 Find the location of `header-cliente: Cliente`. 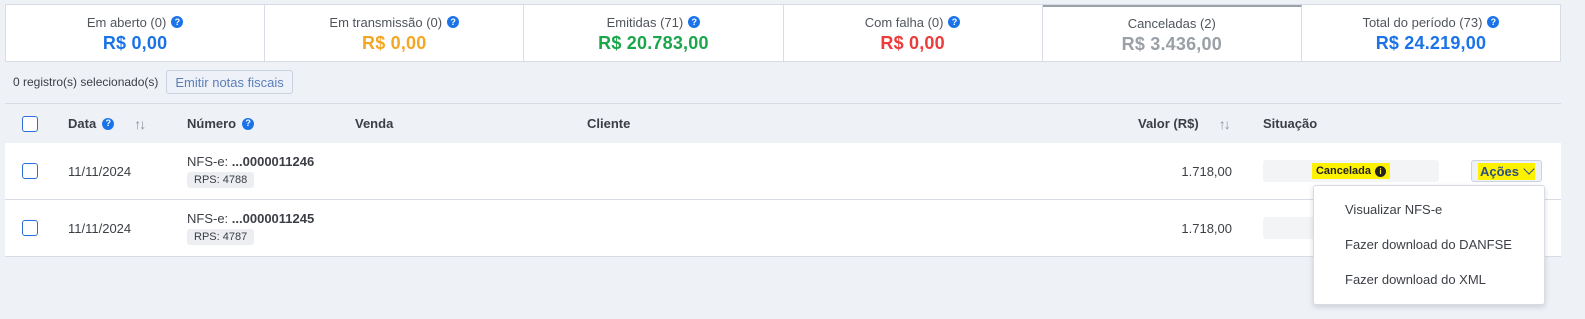

header-cliente: Cliente is located at coordinates (608, 123).